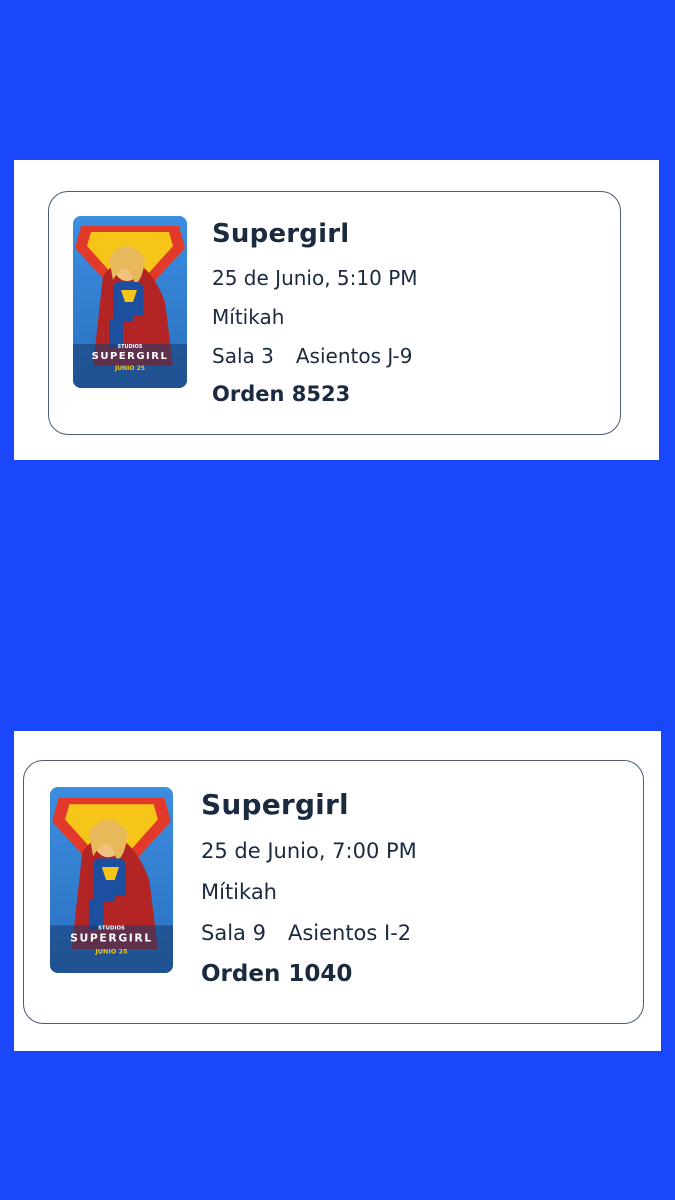 This screenshot has width=675, height=1200. What do you see at coordinates (349, 933) in the screenshot?
I see `seat-numbers: Asientos I-2` at bounding box center [349, 933].